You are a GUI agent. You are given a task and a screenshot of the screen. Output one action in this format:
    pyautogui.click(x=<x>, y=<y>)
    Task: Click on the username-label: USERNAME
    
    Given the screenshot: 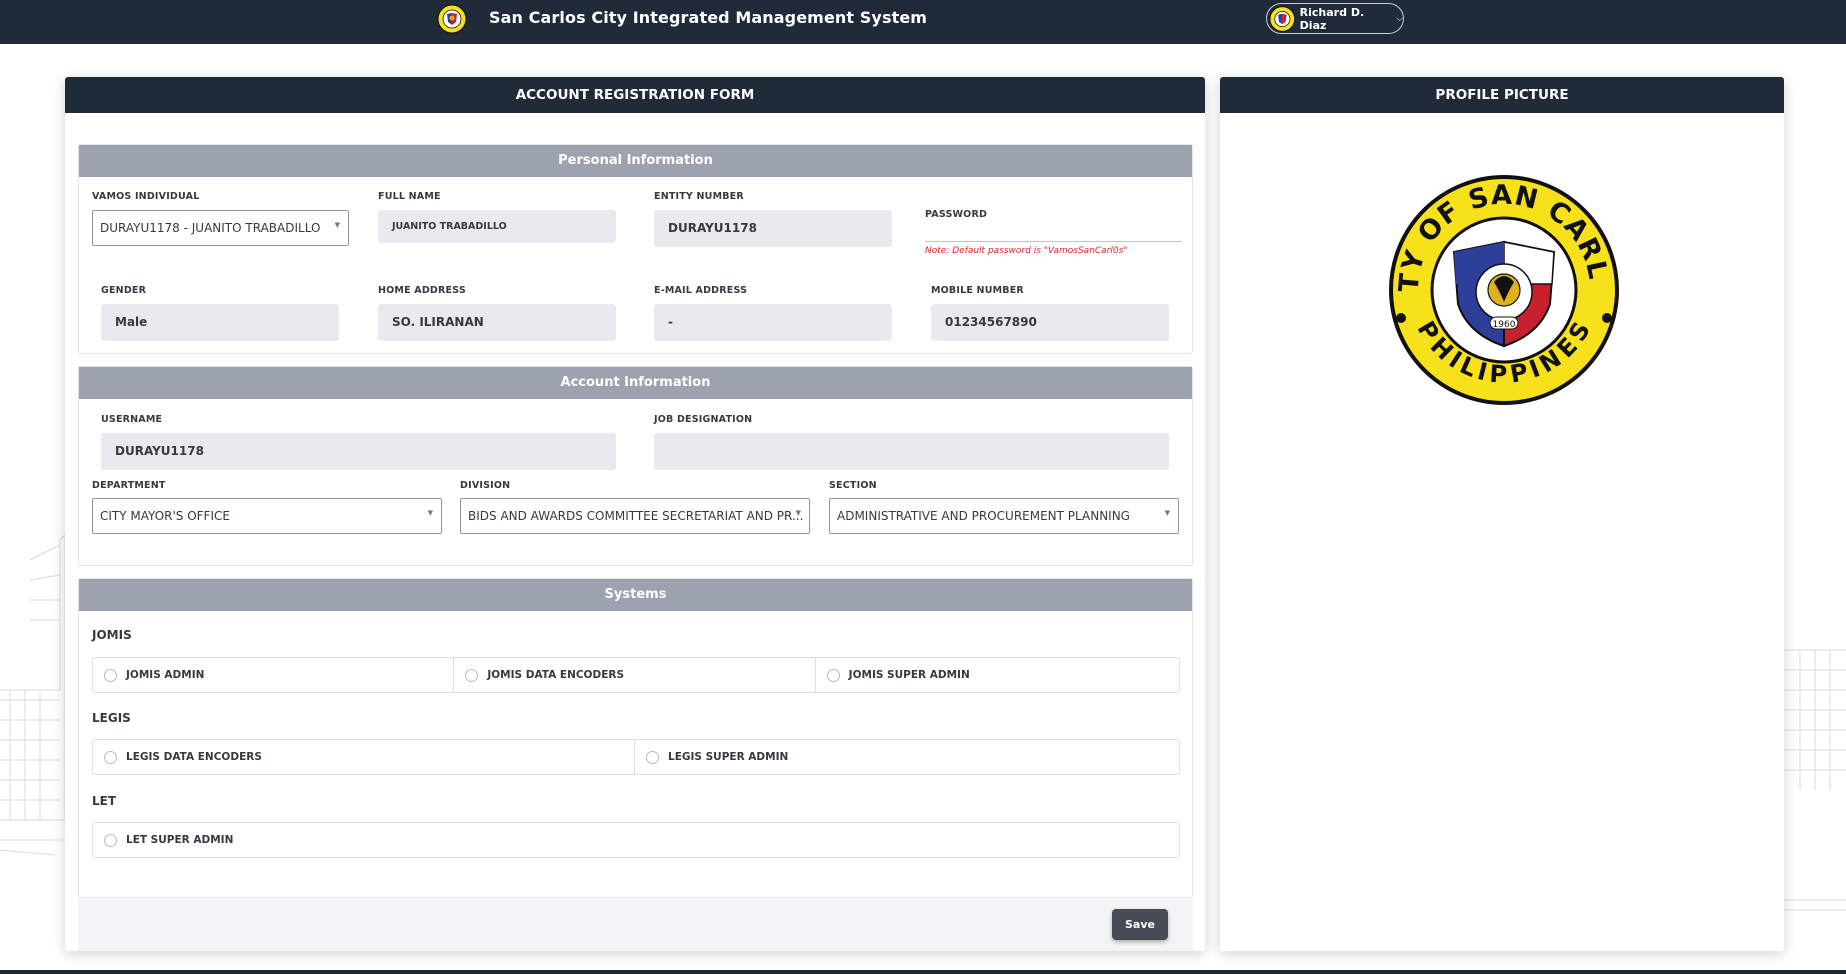 What is the action you would take?
    pyautogui.click(x=132, y=419)
    